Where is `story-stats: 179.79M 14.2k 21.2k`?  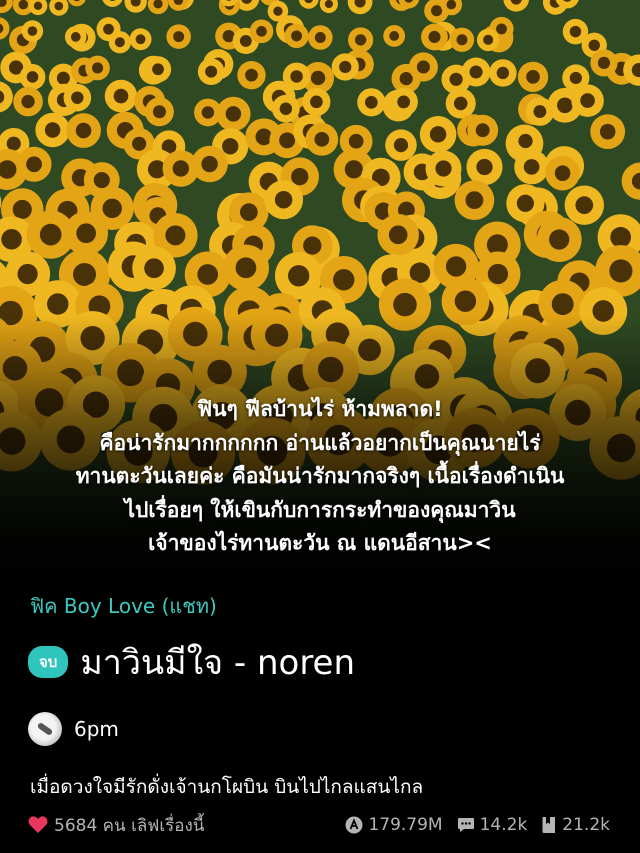 story-stats: 179.79M 14.2k 21.2k is located at coordinates (477, 825).